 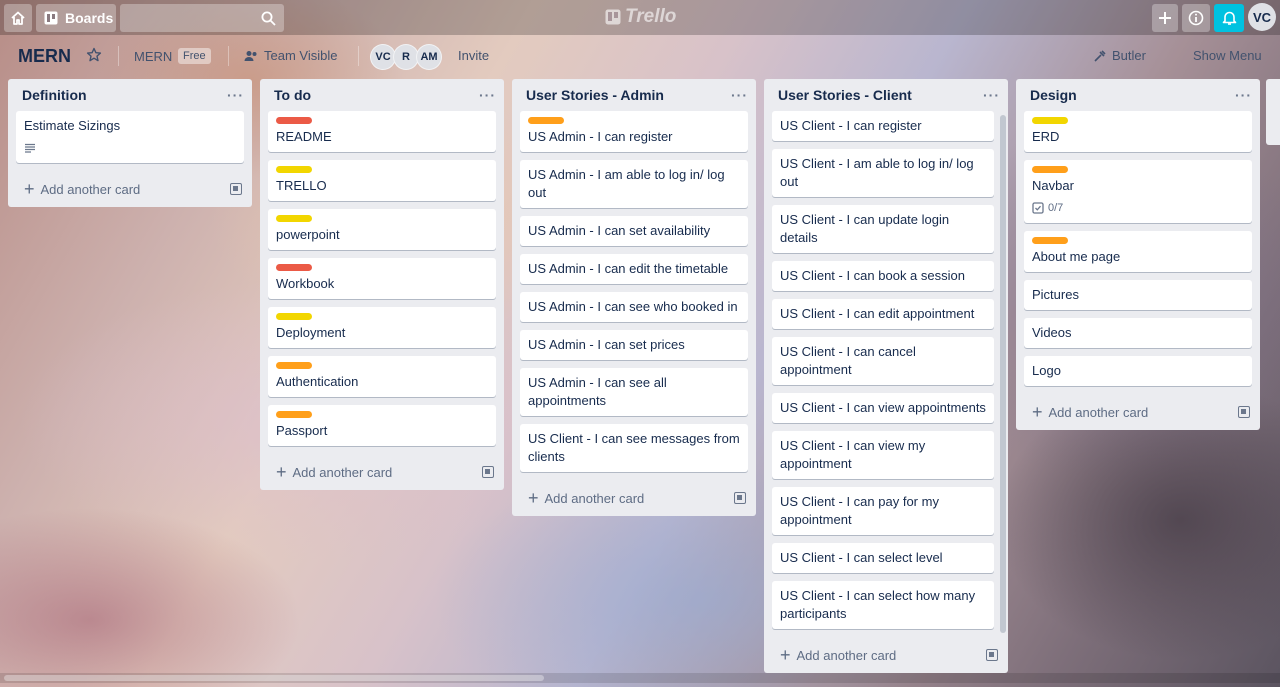 What do you see at coordinates (72, 125) in the screenshot?
I see `card-title: Estimate Sizings` at bounding box center [72, 125].